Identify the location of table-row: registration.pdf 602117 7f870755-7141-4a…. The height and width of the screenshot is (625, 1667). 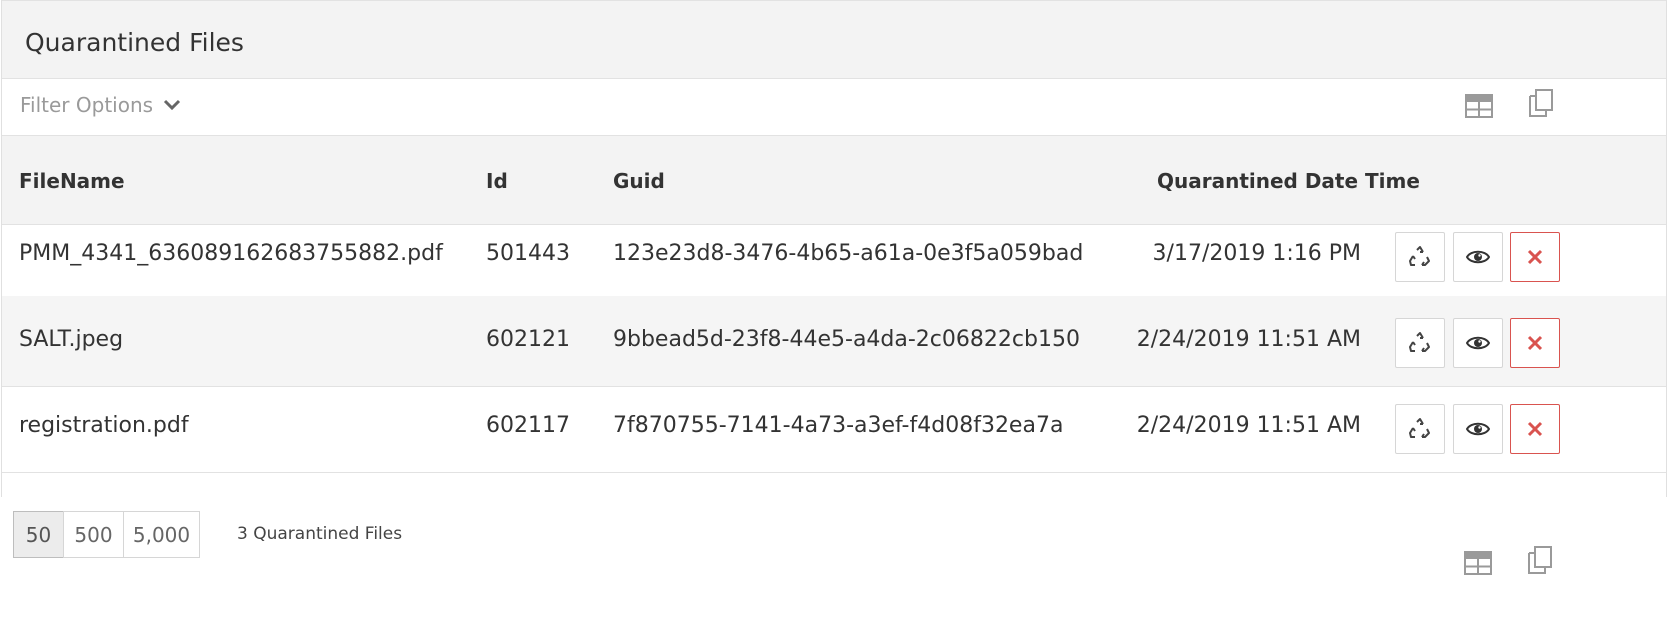
(834, 427).